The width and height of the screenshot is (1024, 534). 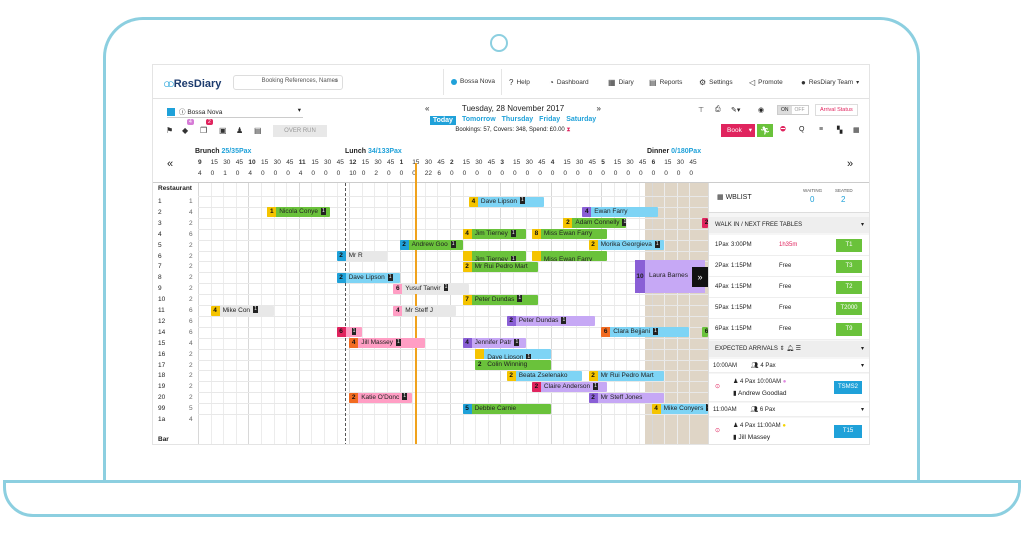 What do you see at coordinates (494, 256) in the screenshot?
I see `booking-block: Jim Tierney 1` at bounding box center [494, 256].